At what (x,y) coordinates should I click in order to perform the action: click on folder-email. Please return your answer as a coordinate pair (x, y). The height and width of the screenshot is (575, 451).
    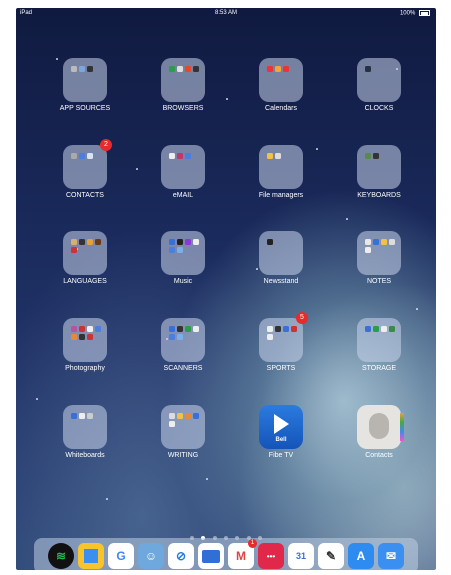
    Looking at the image, I should click on (183, 167).